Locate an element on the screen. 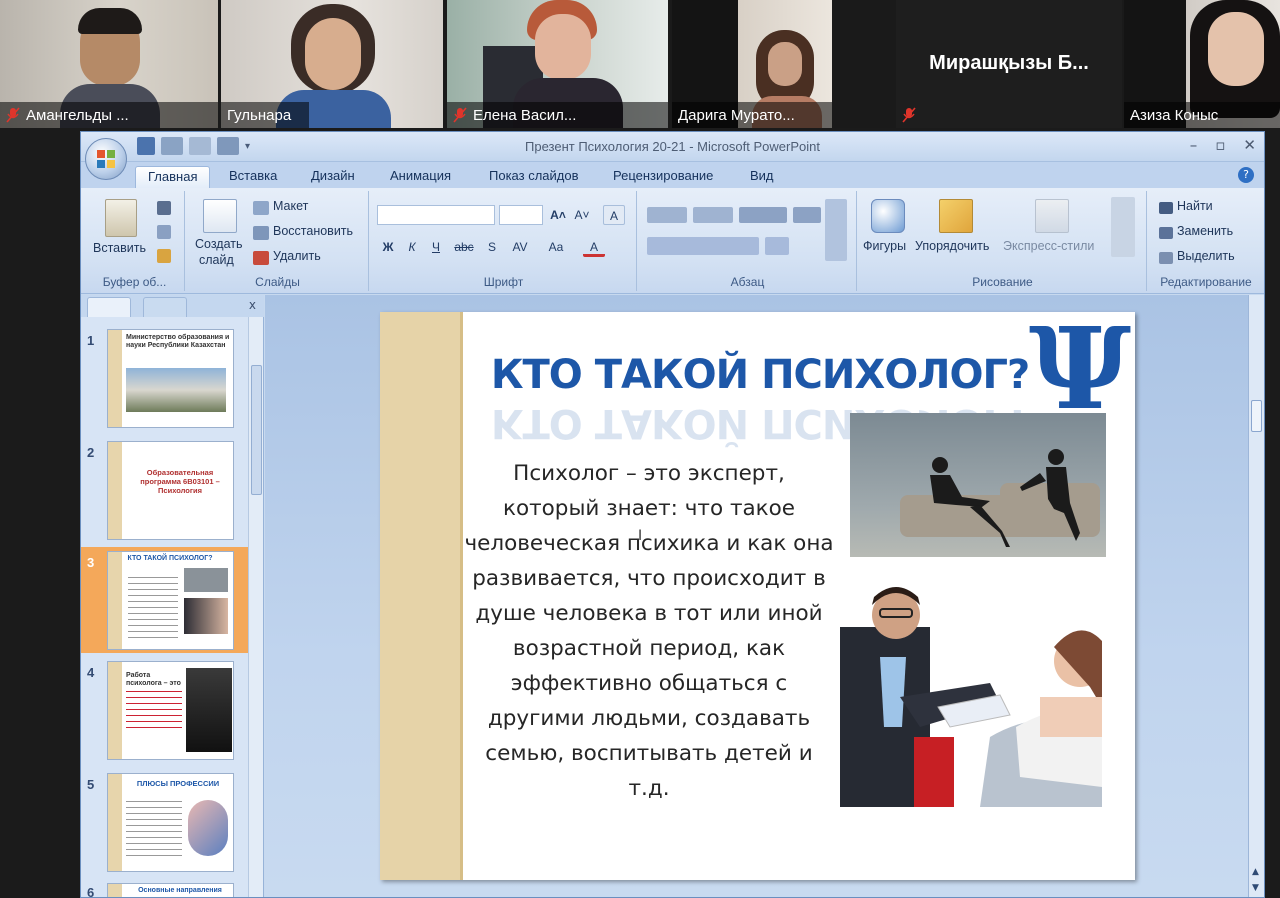  reset-icon is located at coordinates (261, 233).